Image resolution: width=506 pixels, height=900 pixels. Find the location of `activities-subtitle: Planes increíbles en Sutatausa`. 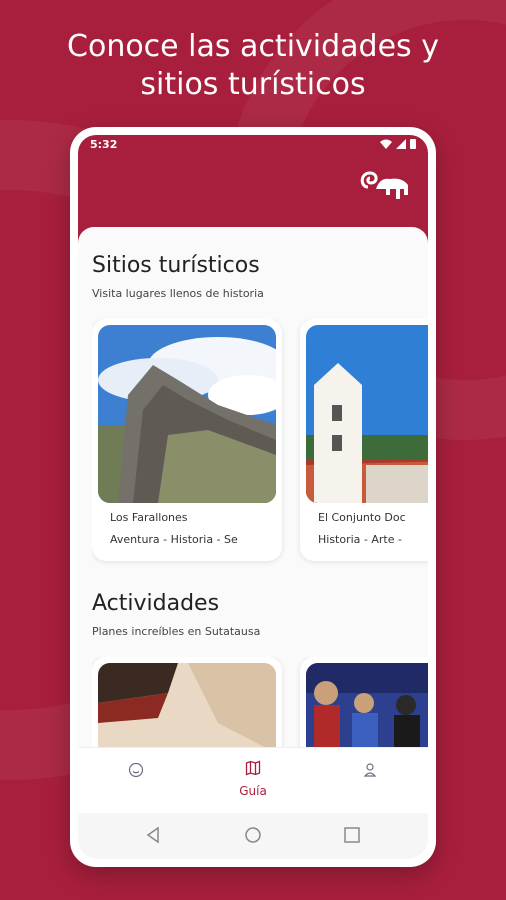

activities-subtitle: Planes increíbles en Sutatausa is located at coordinates (176, 631).